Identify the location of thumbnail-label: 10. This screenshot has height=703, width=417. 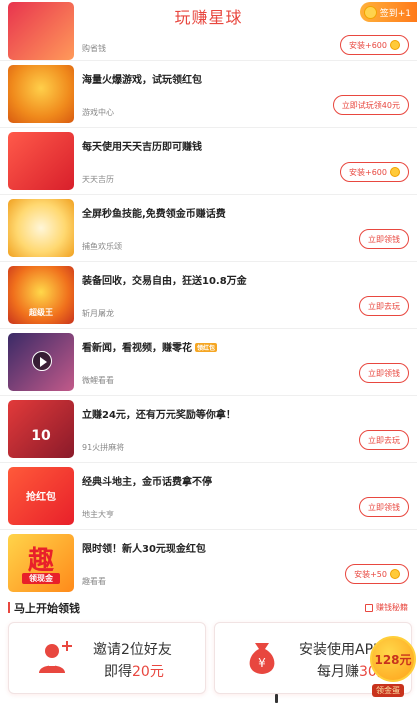
(41, 436).